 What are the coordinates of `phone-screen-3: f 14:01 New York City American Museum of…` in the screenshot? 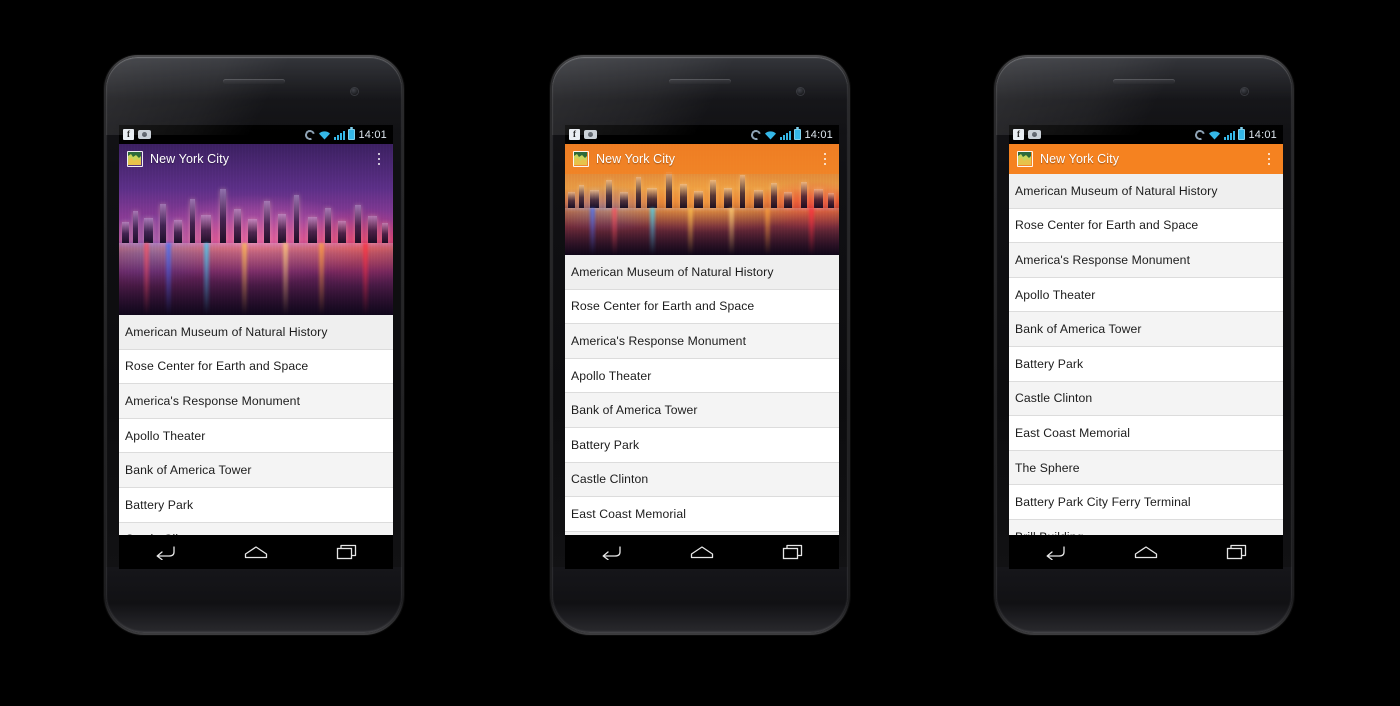 It's located at (1146, 347).